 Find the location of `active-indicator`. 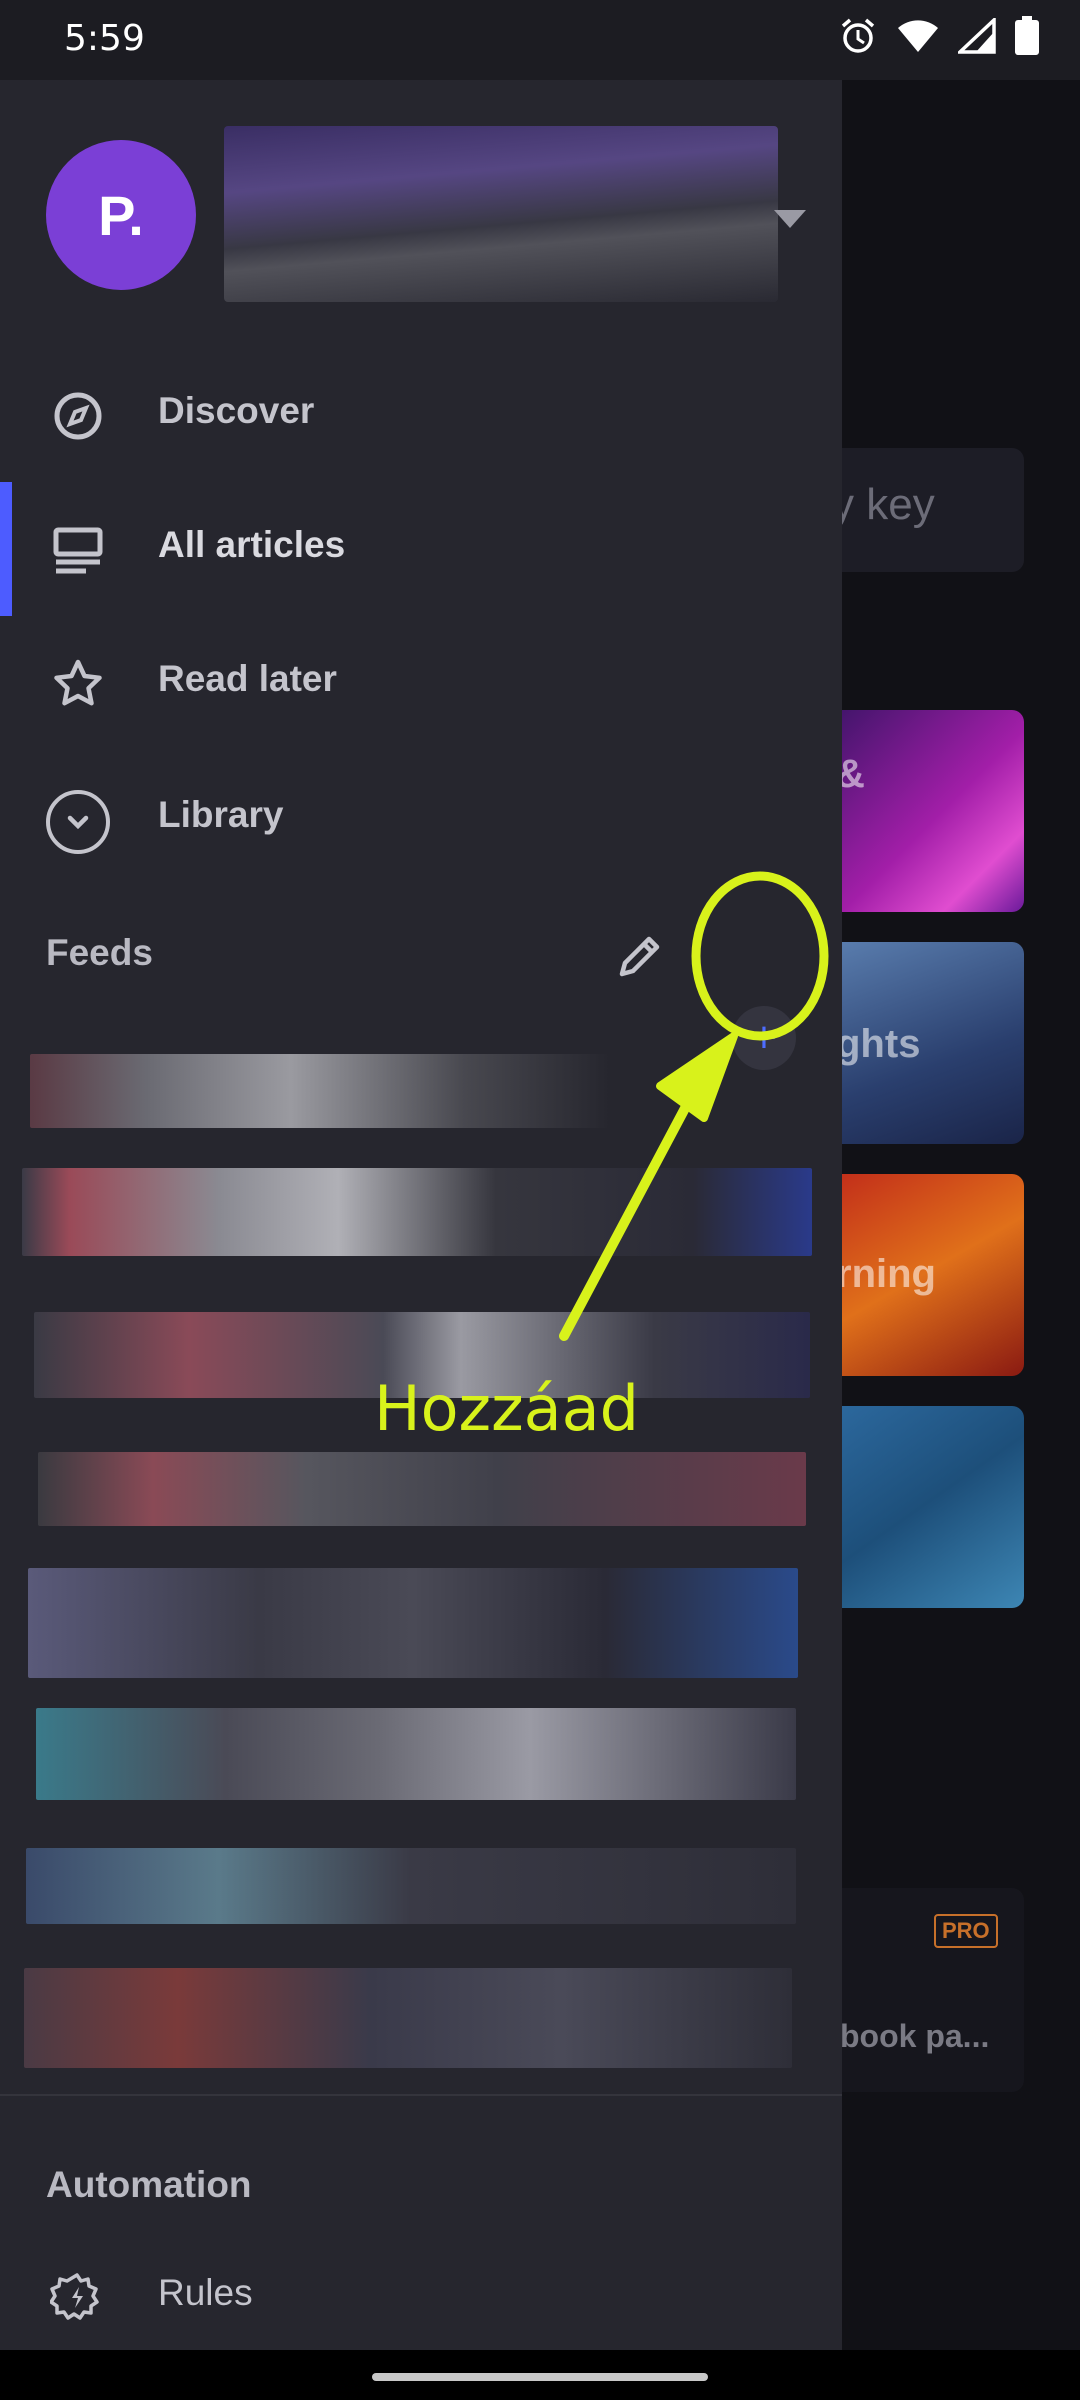

active-indicator is located at coordinates (6, 549).